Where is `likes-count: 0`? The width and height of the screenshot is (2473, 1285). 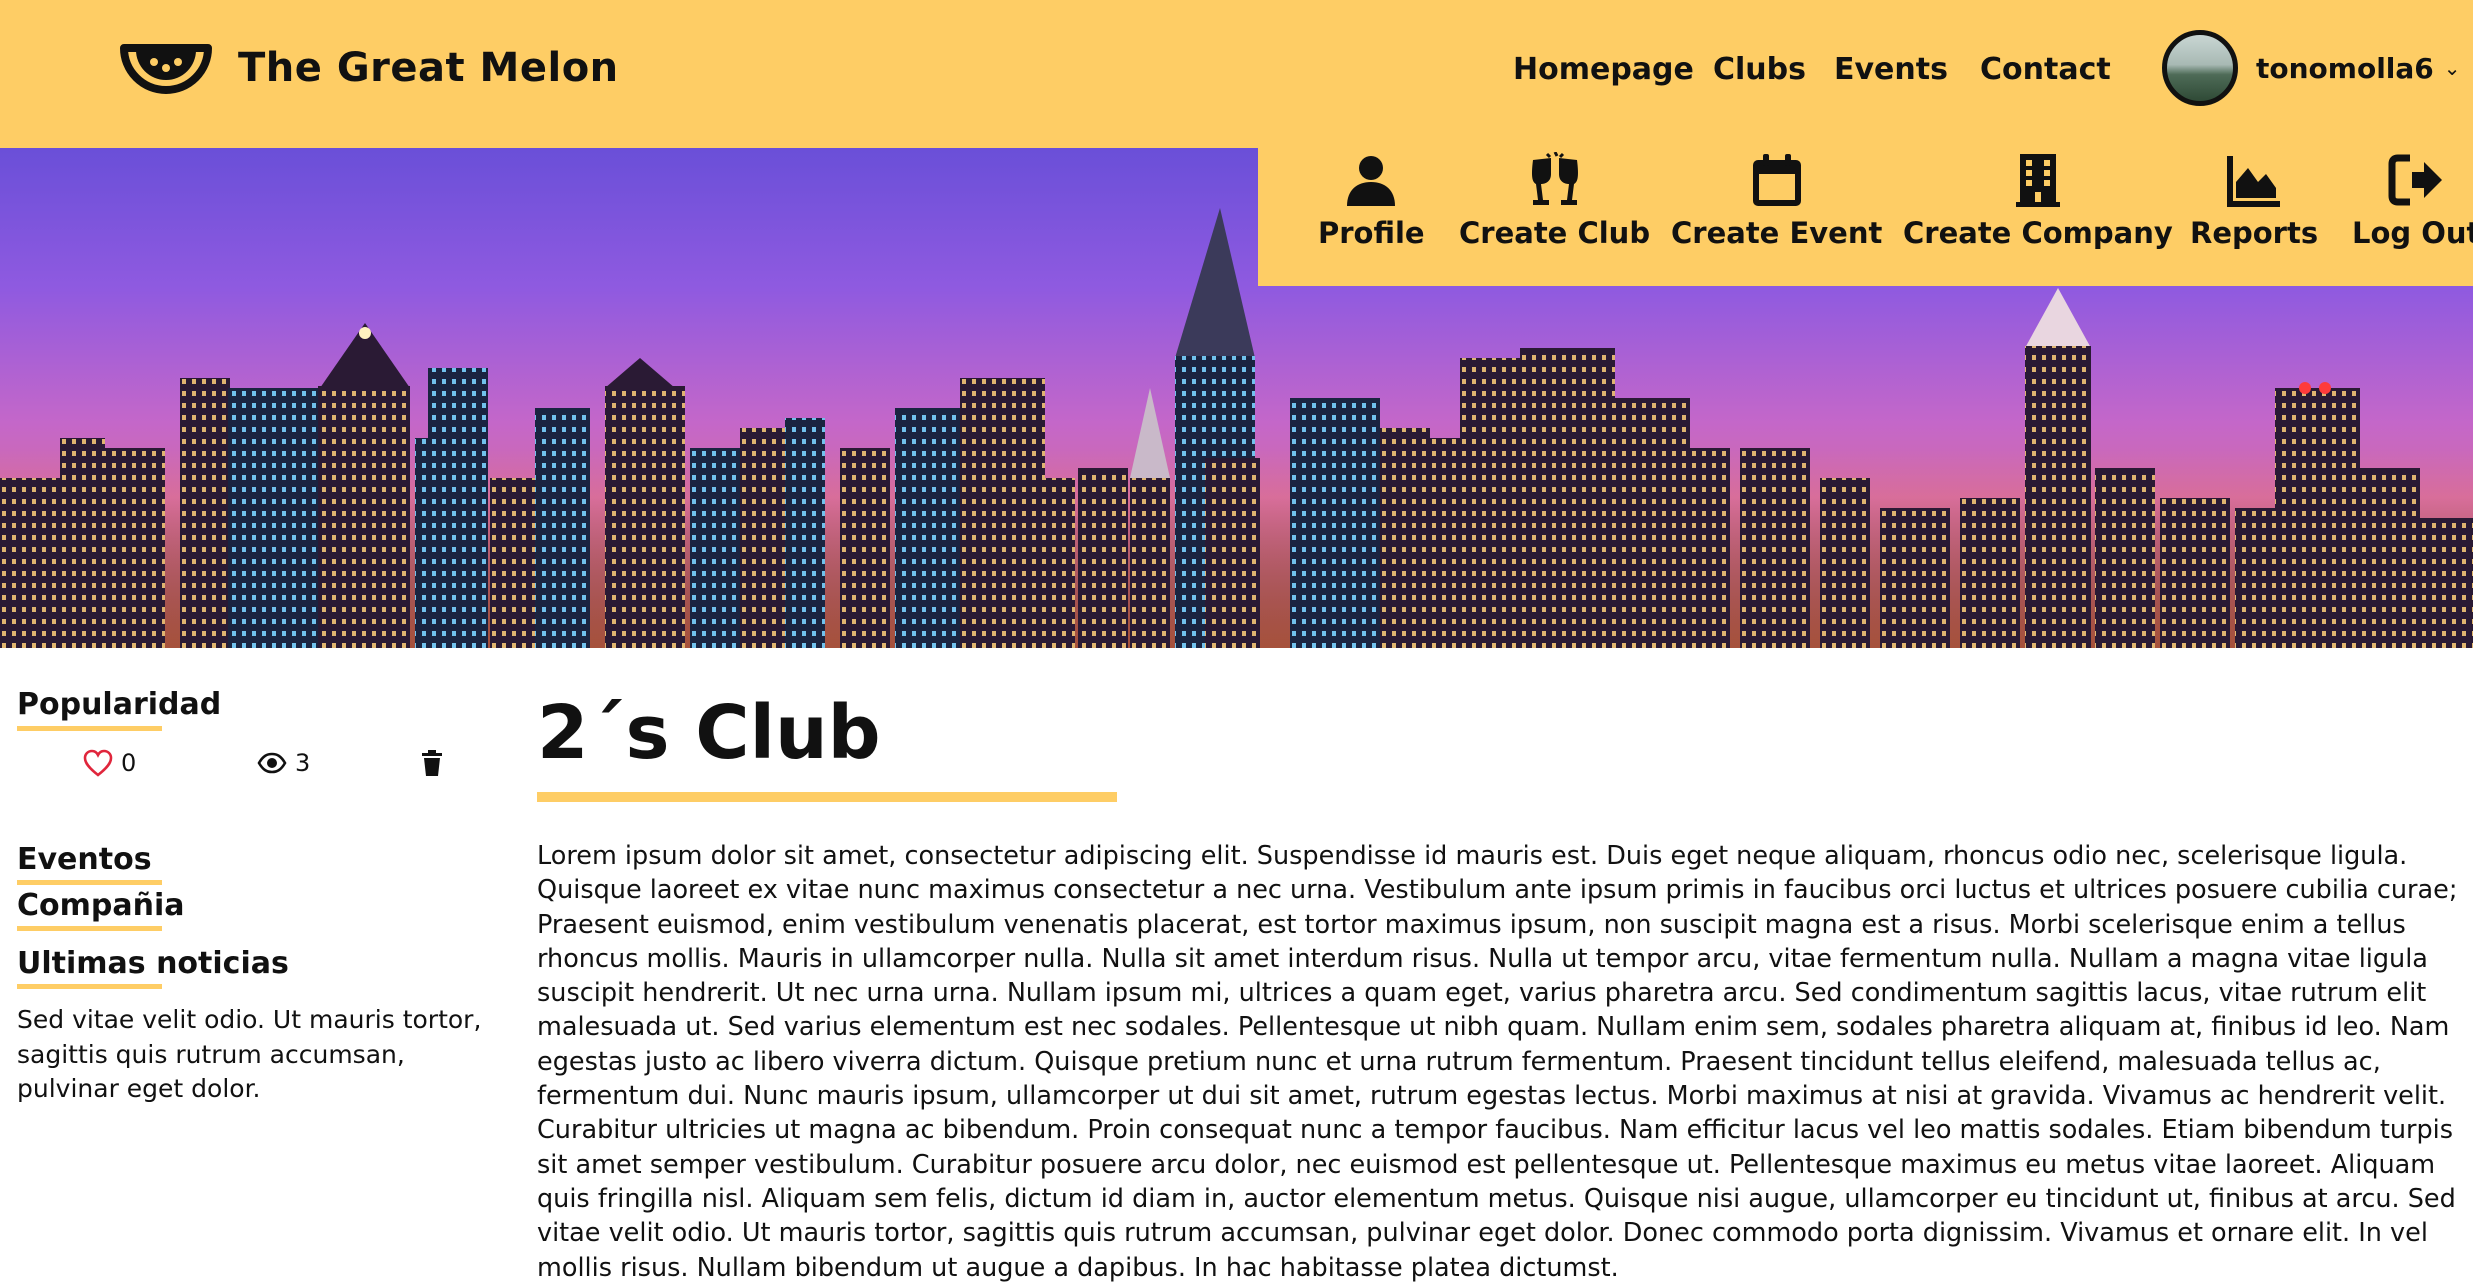
likes-count: 0 is located at coordinates (129, 763).